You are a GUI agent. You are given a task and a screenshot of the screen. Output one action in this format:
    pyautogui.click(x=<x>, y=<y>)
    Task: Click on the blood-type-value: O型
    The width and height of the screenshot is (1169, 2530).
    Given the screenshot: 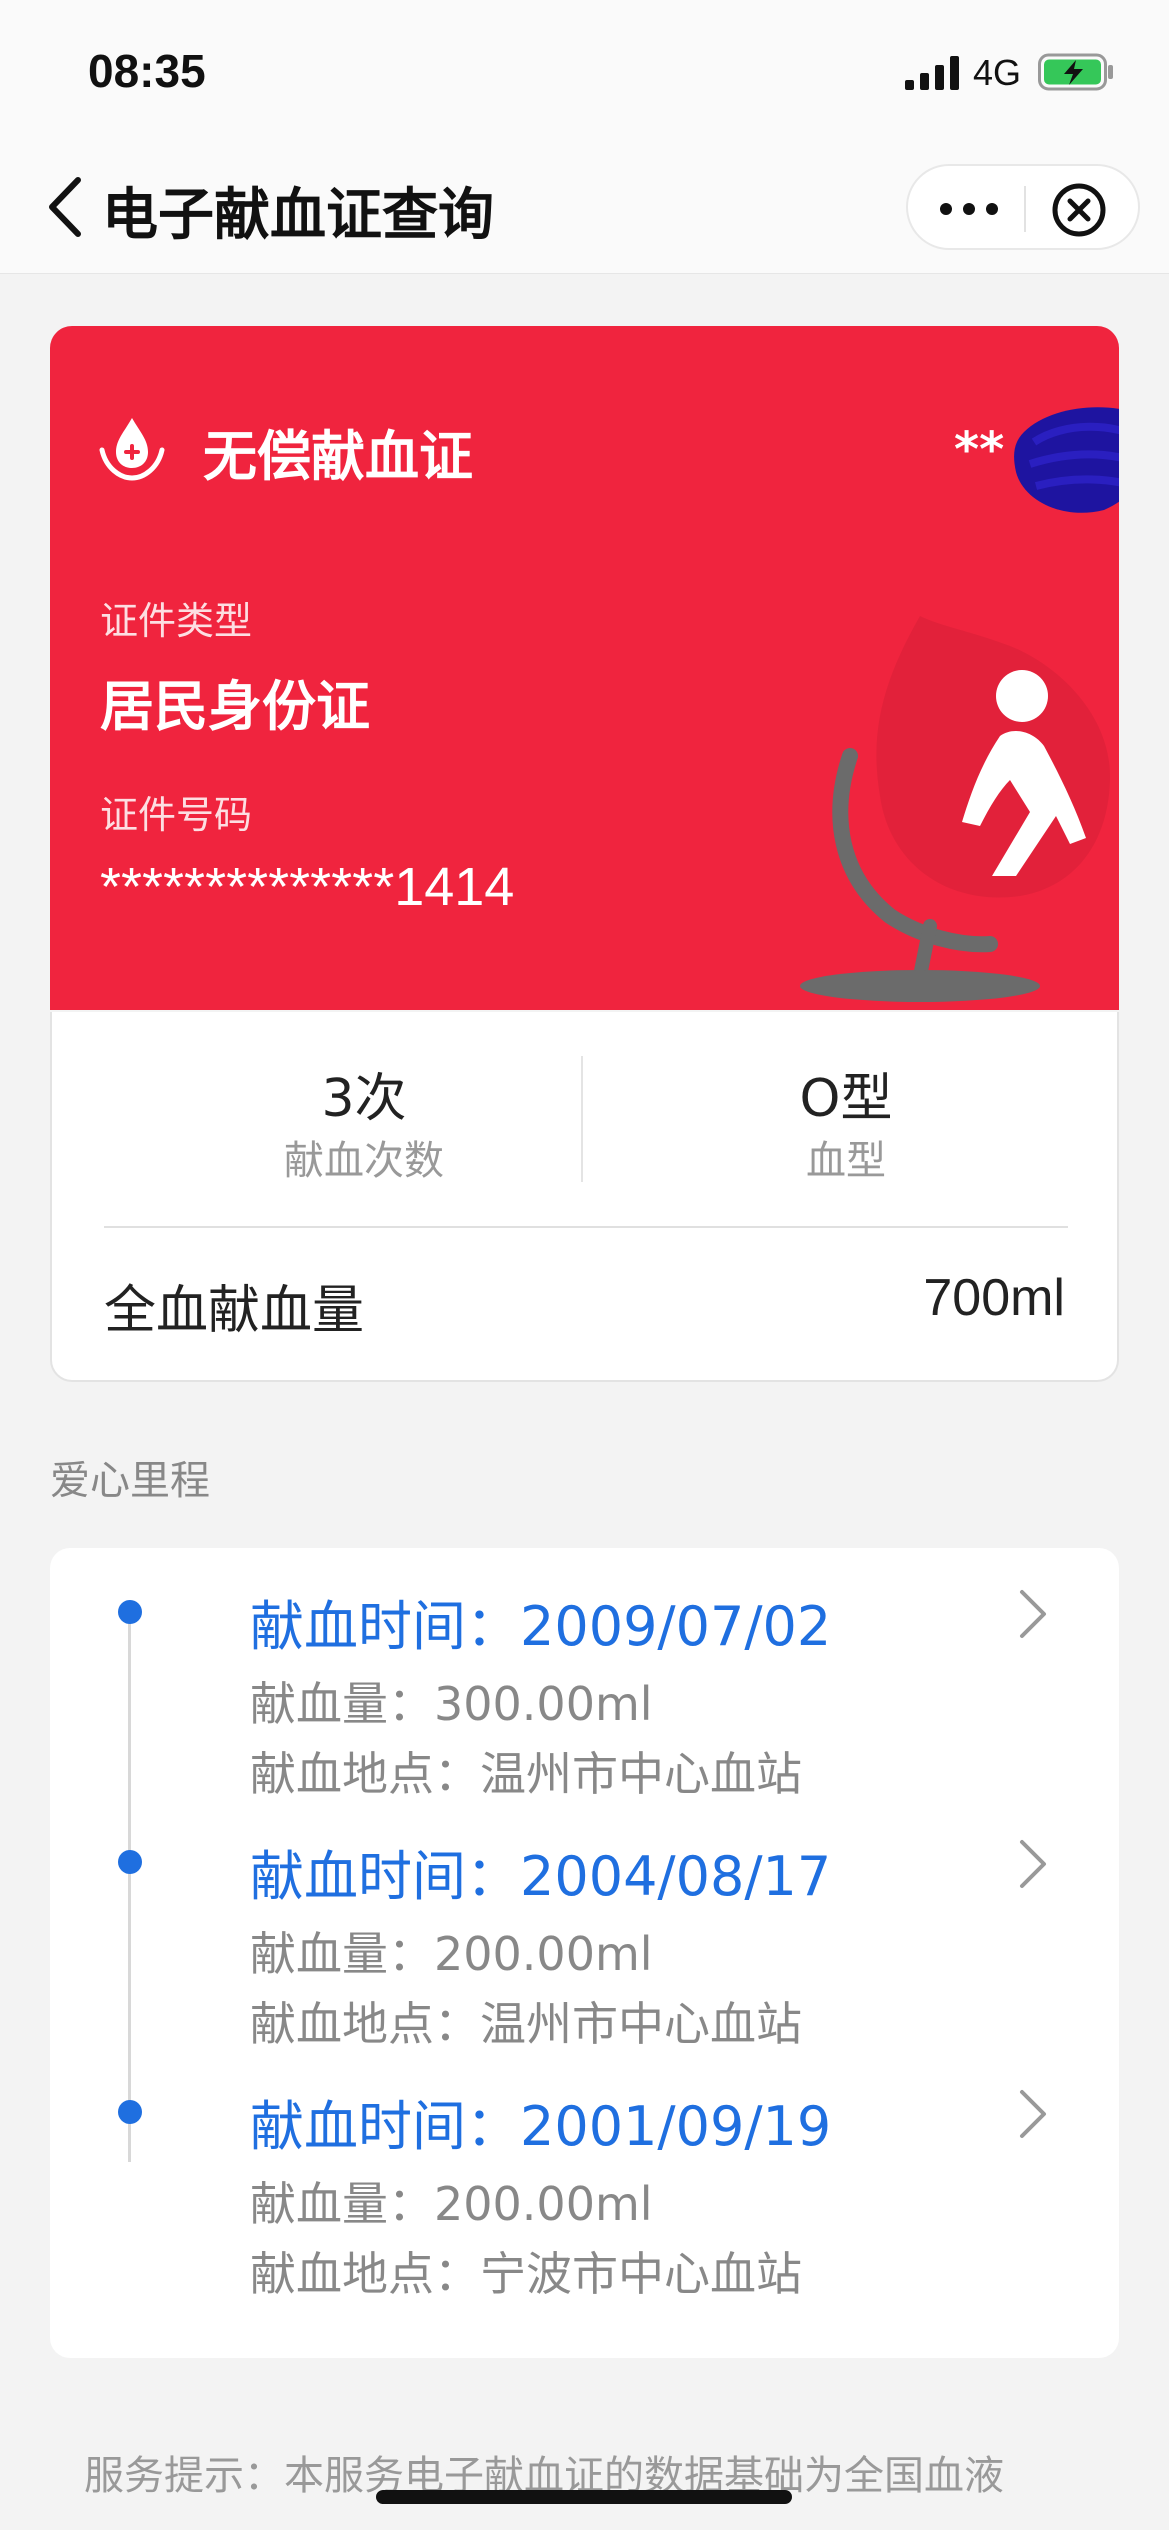 What is the action you would take?
    pyautogui.click(x=846, y=1099)
    